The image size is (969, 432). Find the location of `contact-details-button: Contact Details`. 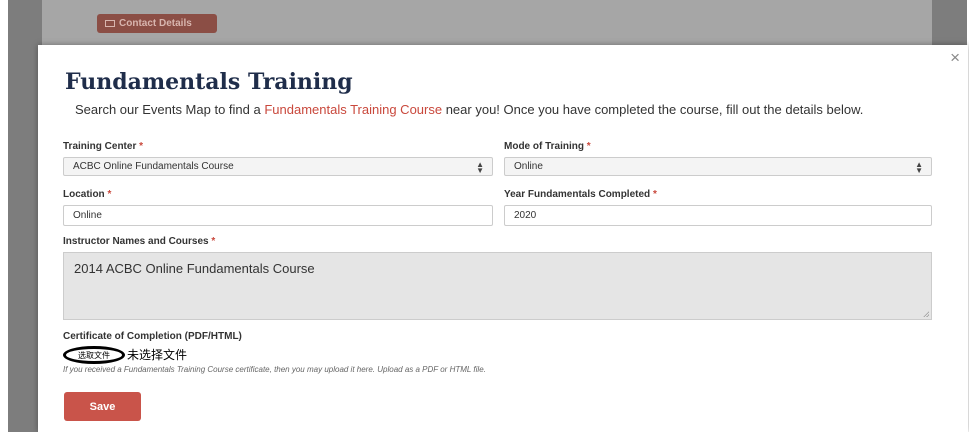

contact-details-button: Contact Details is located at coordinates (157, 23).